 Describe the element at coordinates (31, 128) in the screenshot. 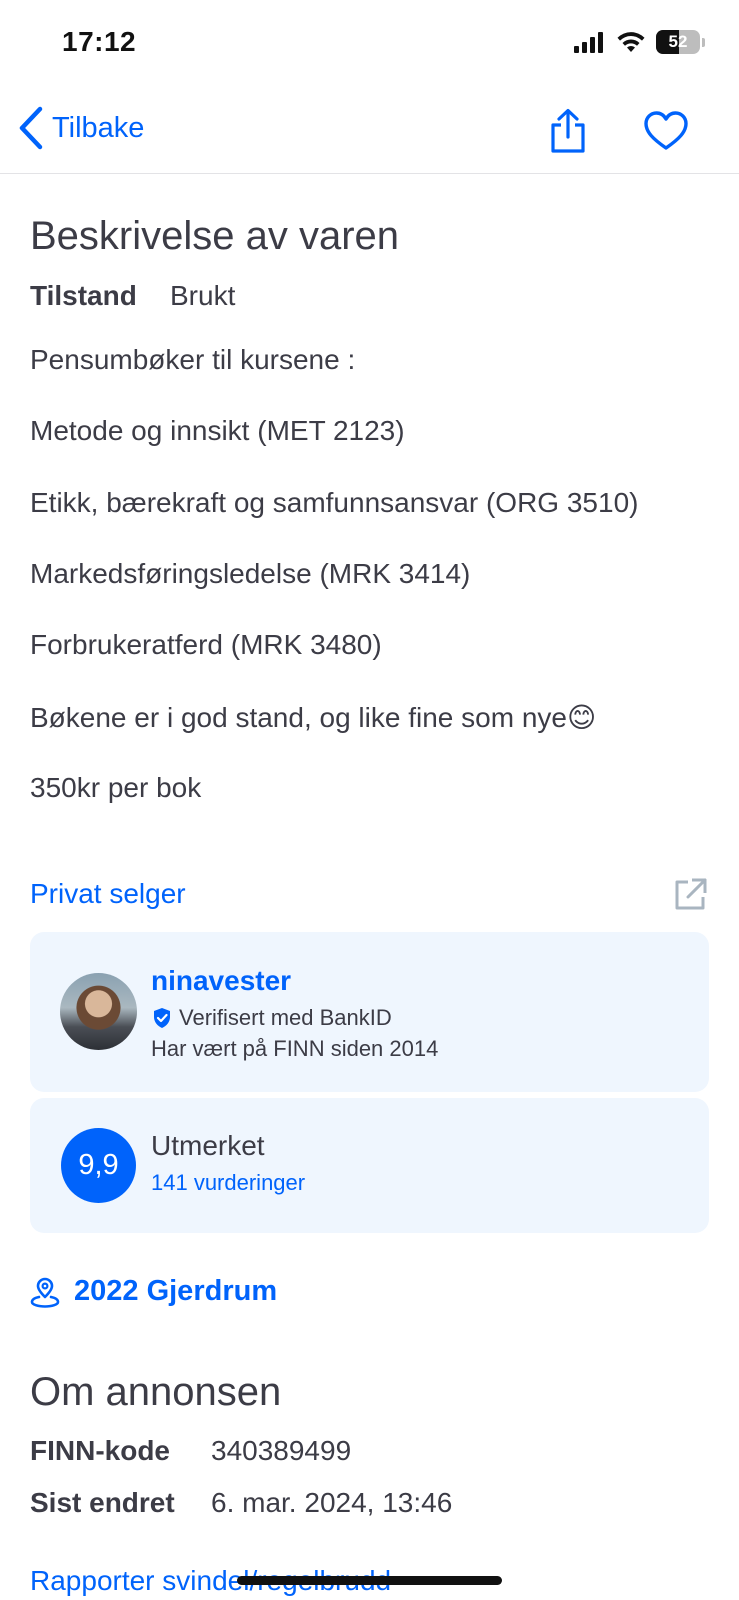

I see `chevron-left-icon` at that location.